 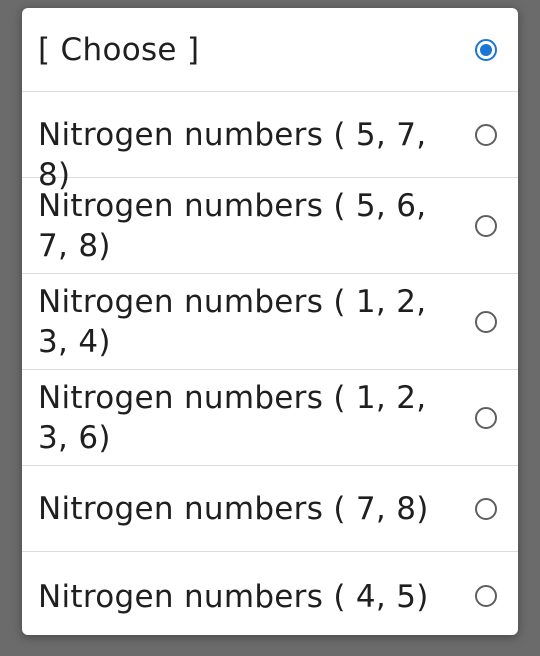 What do you see at coordinates (233, 597) in the screenshot?
I see `option-label: Nitrogen numbers ( 4, 5)` at bounding box center [233, 597].